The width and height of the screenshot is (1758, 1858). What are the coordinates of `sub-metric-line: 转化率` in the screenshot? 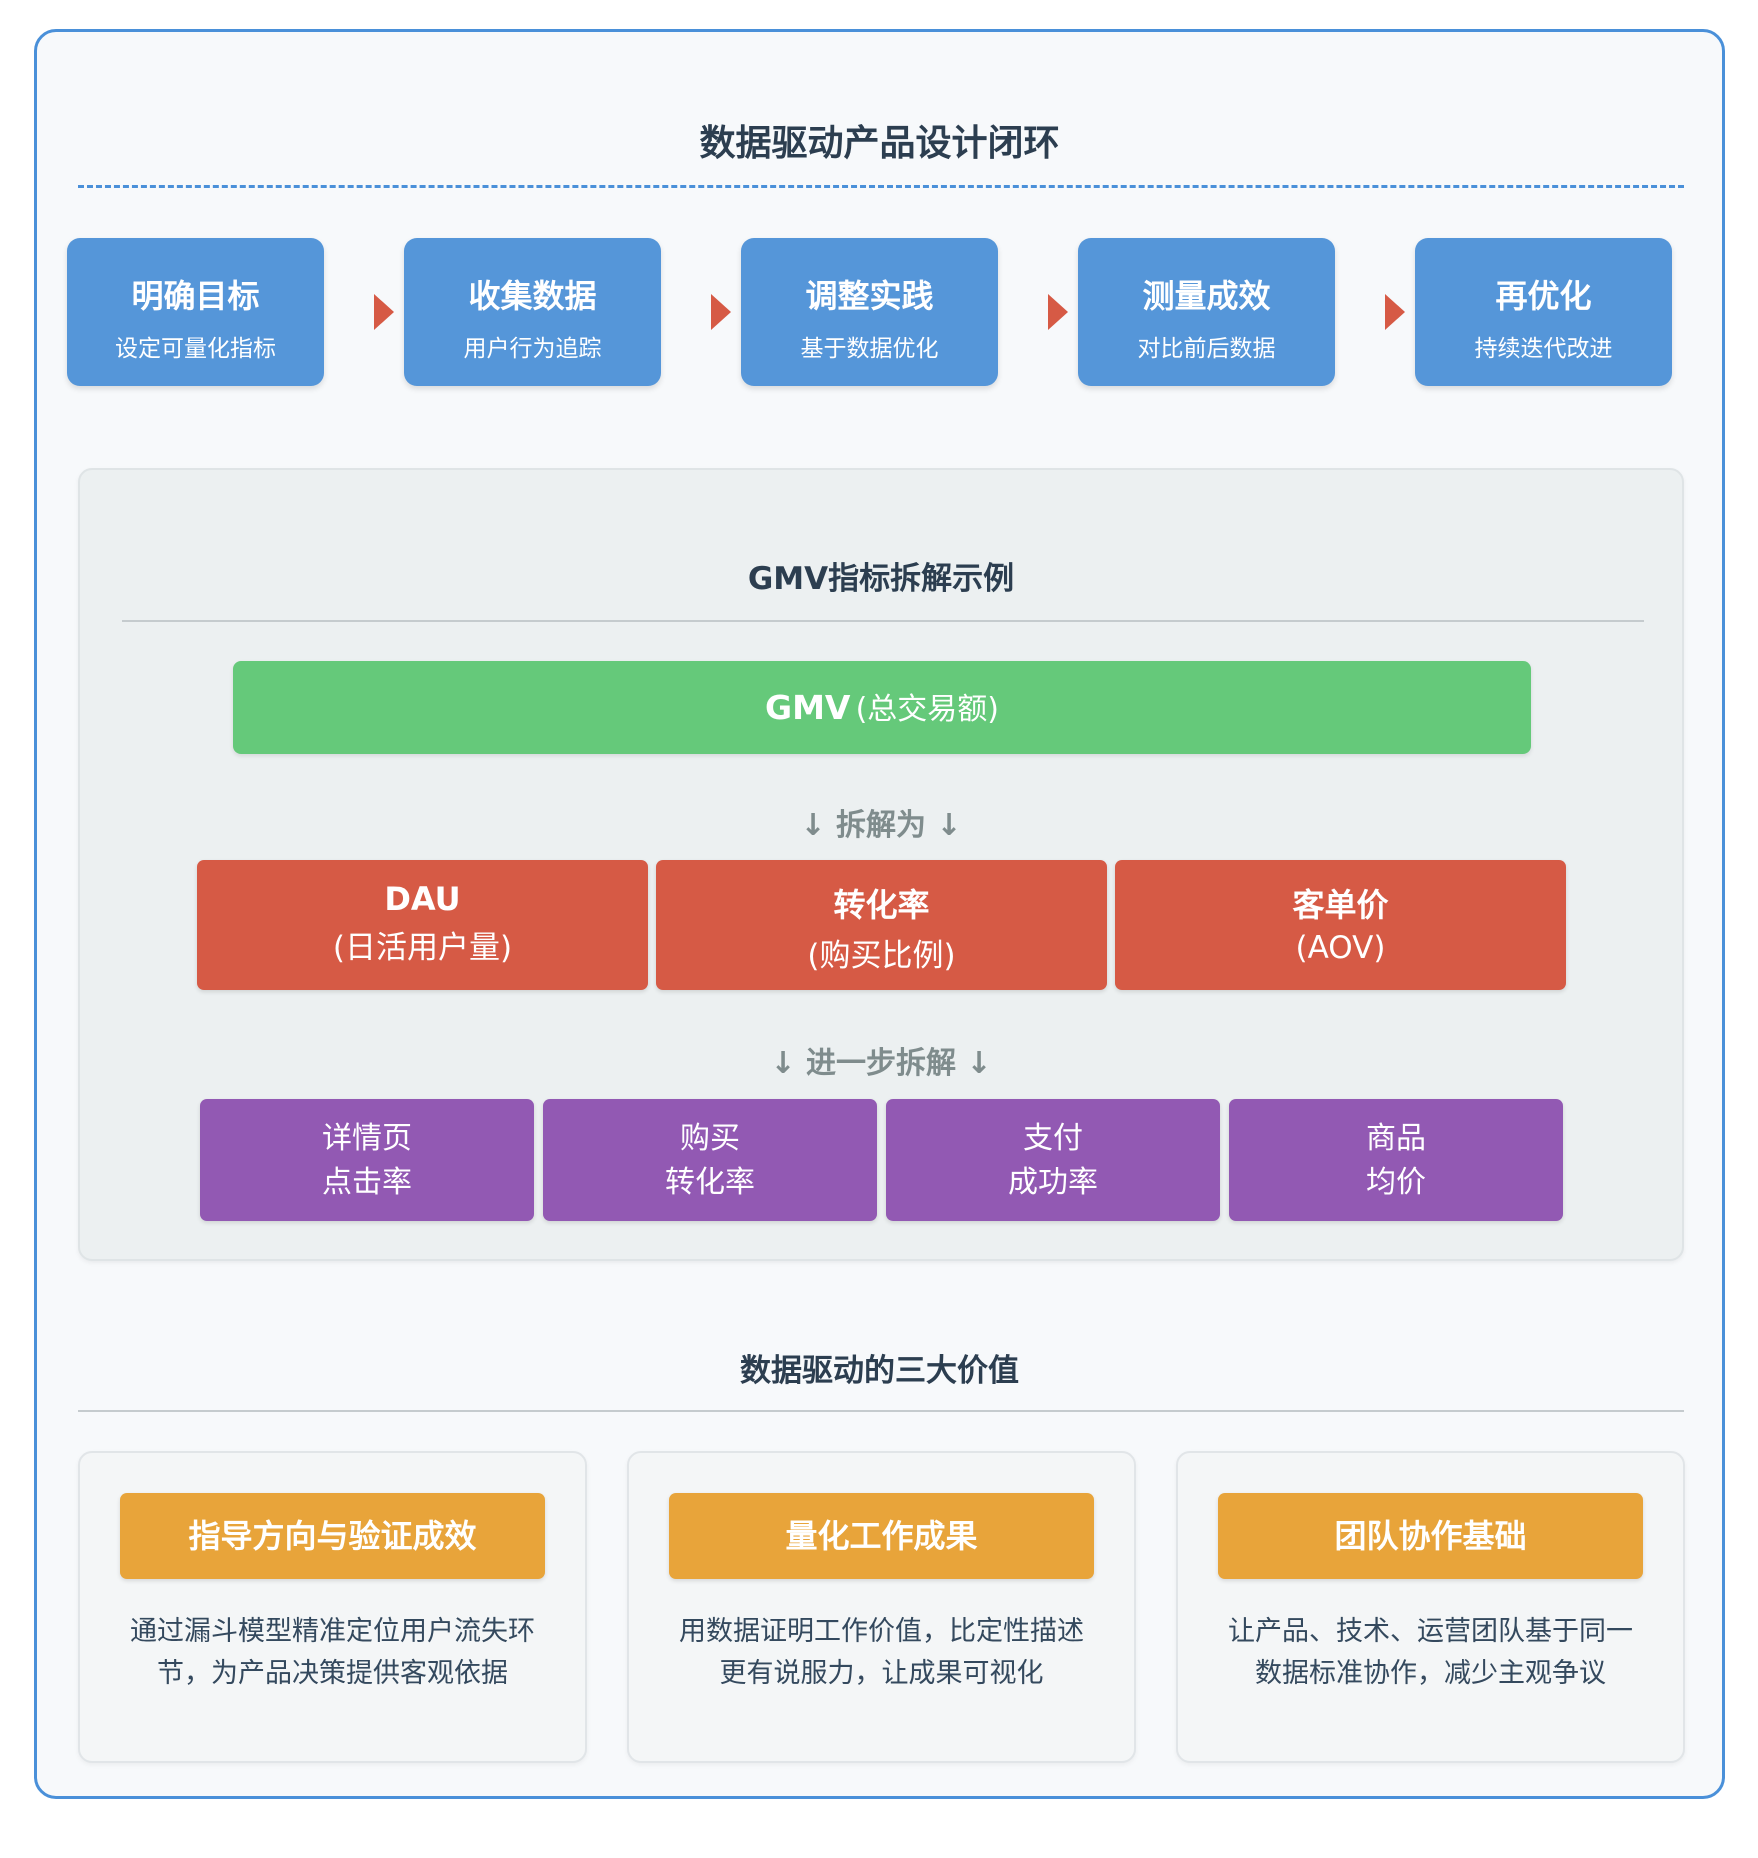 It's located at (710, 1182).